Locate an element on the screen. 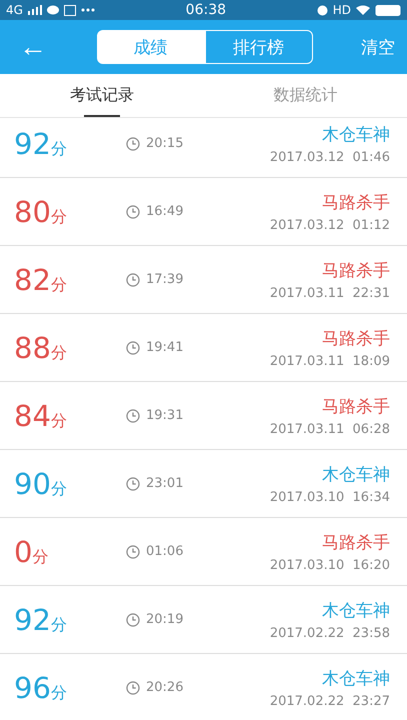 The image size is (407, 720). exam-date: 2017.03.10 16:34 is located at coordinates (330, 497).